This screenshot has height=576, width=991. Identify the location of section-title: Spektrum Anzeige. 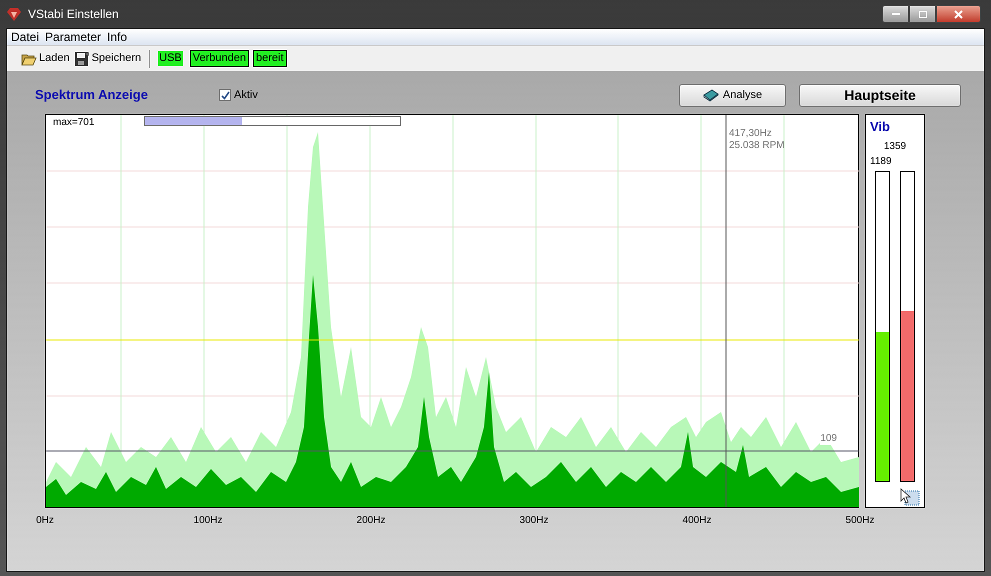
(92, 95).